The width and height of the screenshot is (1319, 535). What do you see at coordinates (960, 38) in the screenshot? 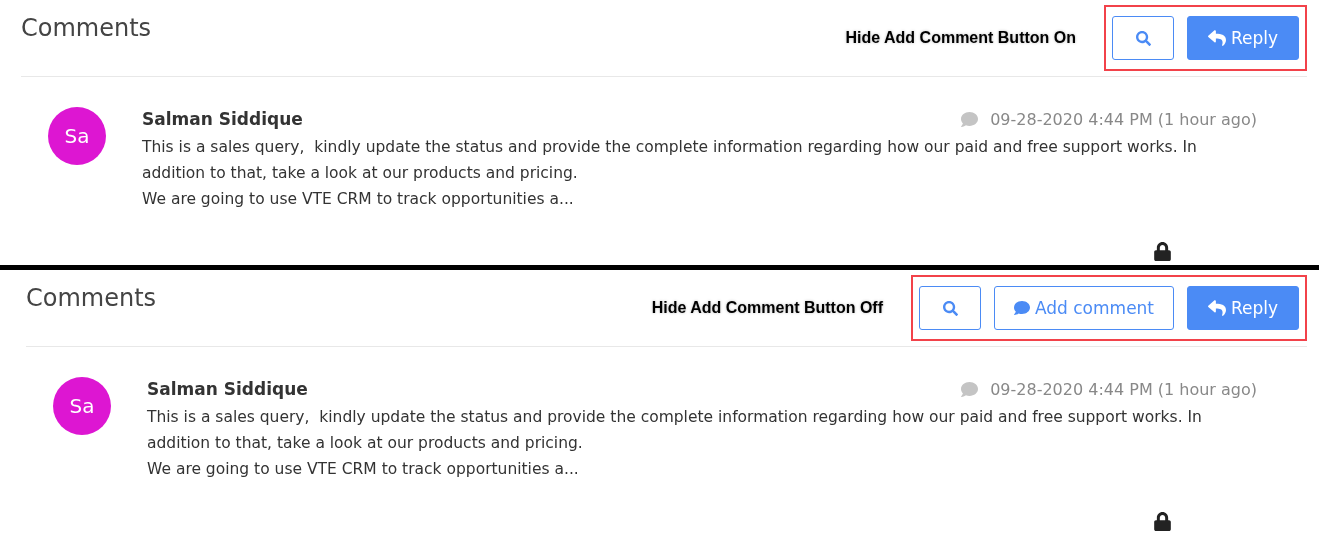
I see `annotation-label: Hide Add Comment Button On` at bounding box center [960, 38].